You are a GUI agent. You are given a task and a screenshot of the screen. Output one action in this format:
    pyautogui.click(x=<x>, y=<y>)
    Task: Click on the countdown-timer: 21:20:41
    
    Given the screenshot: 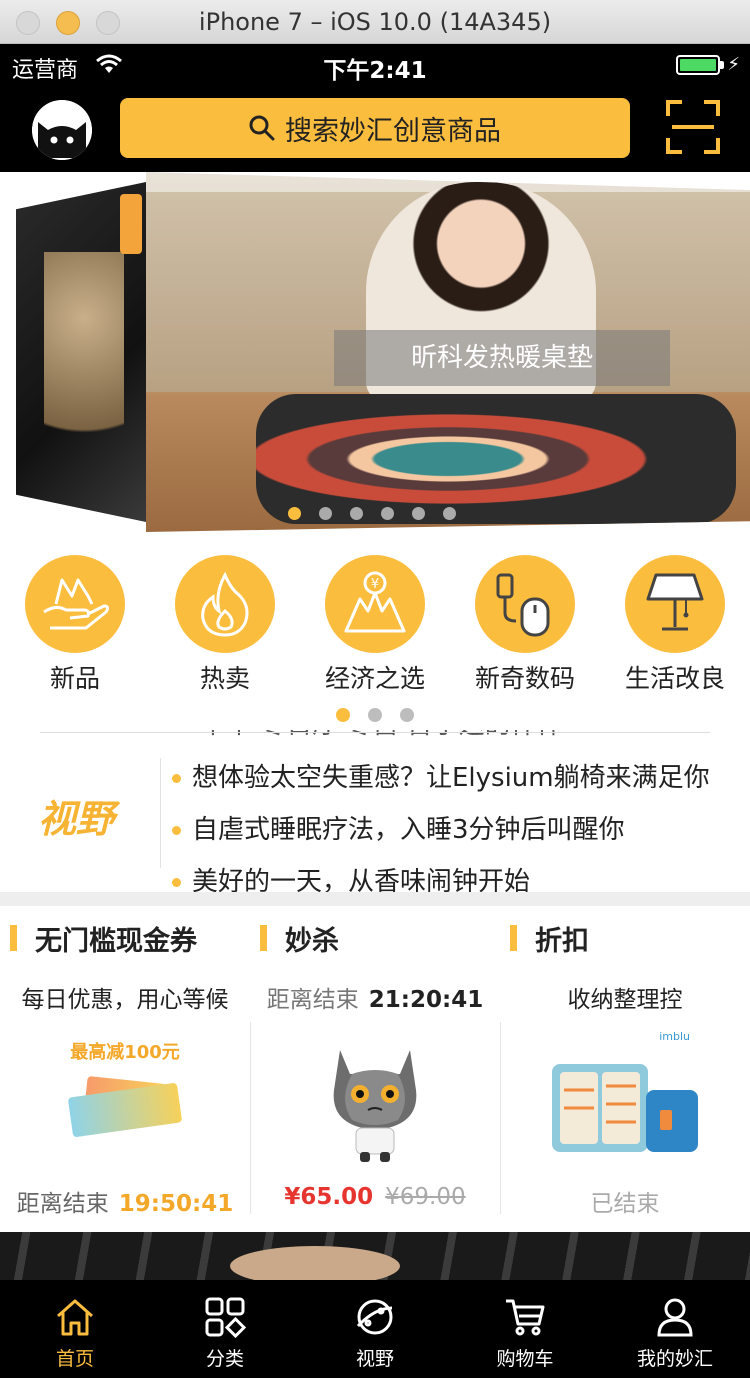 What is the action you would take?
    pyautogui.click(x=426, y=1000)
    